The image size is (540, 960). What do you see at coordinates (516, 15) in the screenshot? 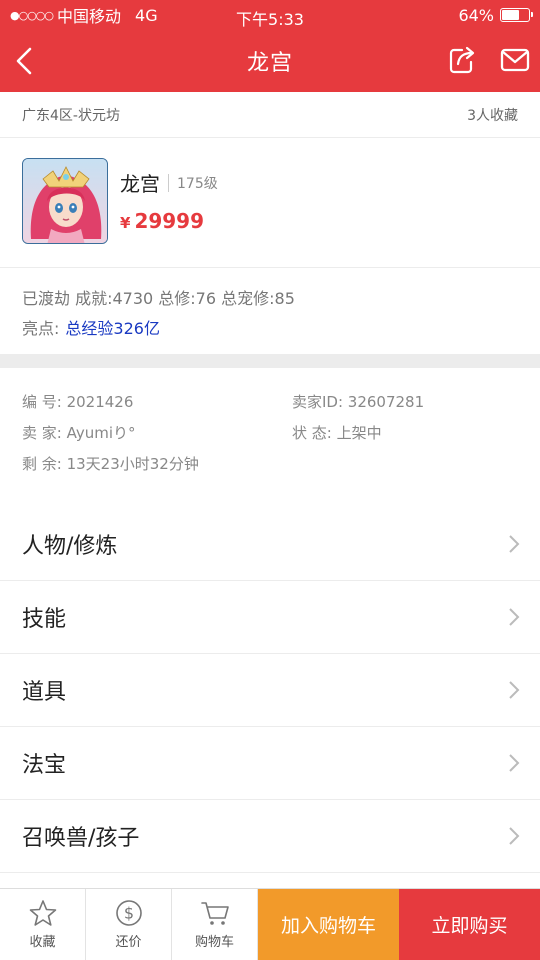
I see `battery-icon` at bounding box center [516, 15].